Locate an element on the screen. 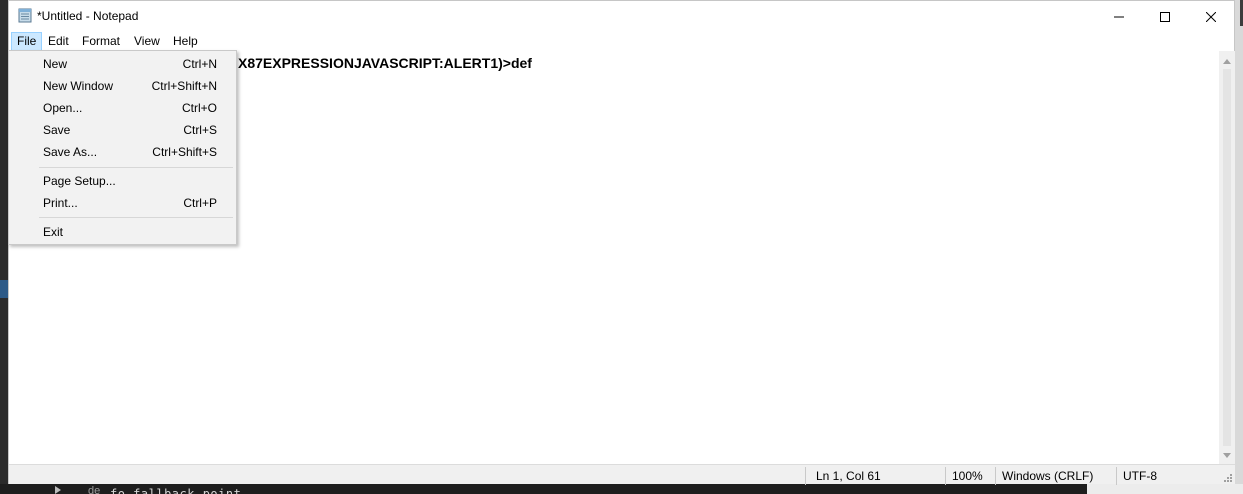 This screenshot has width=1243, height=494. close-button is located at coordinates (1211, 16).